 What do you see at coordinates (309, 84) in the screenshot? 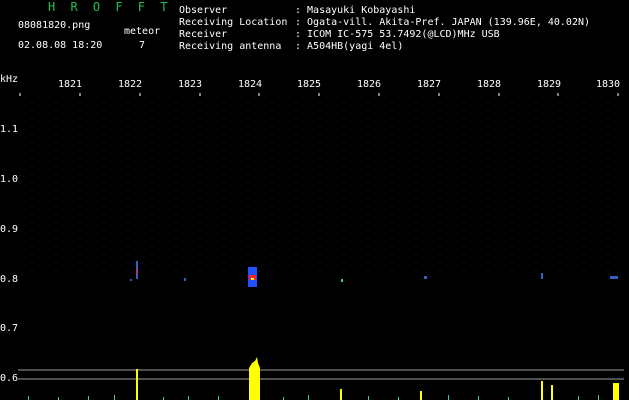
I see `x-tick-1825: 1825` at bounding box center [309, 84].